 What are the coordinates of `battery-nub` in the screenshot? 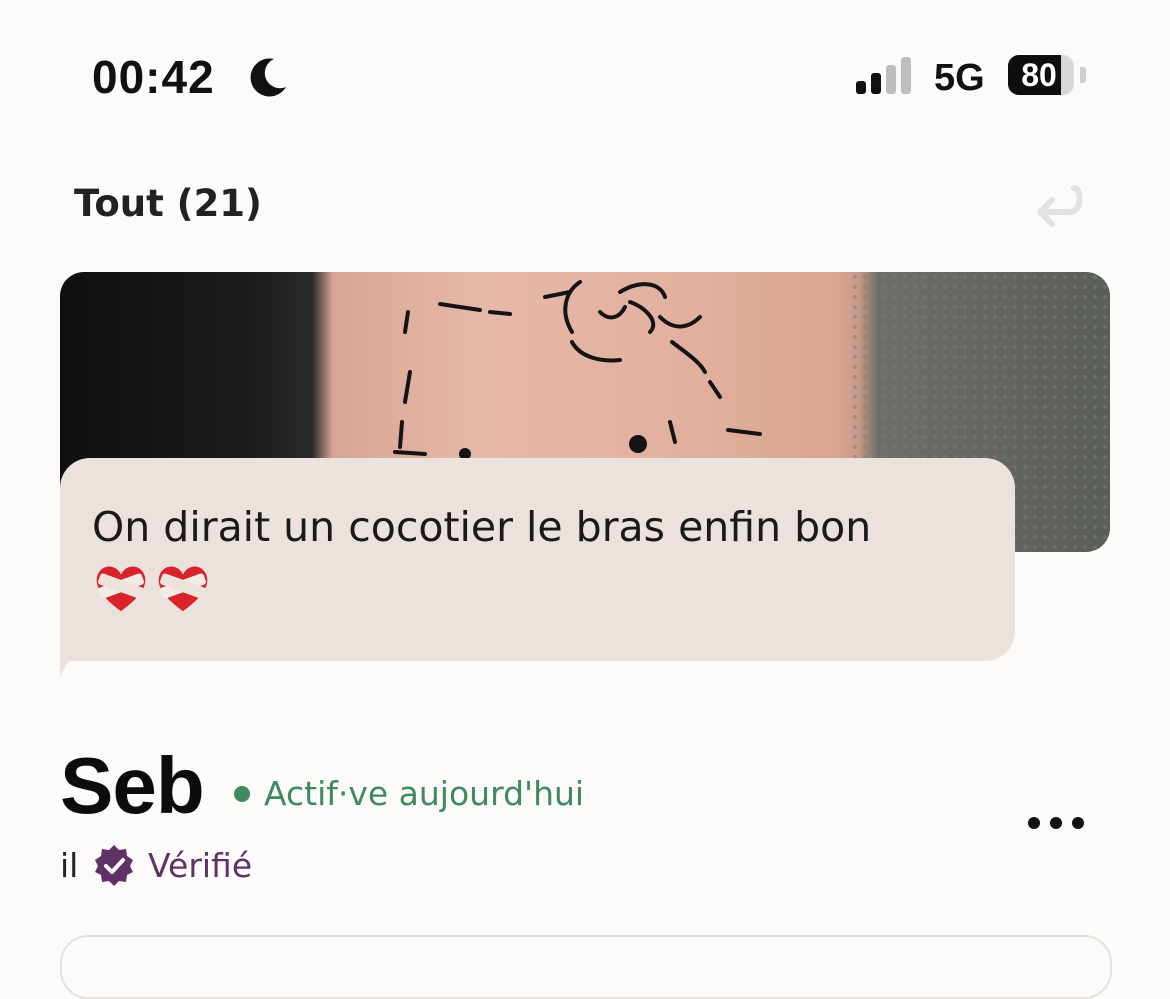 It's located at (1083, 75).